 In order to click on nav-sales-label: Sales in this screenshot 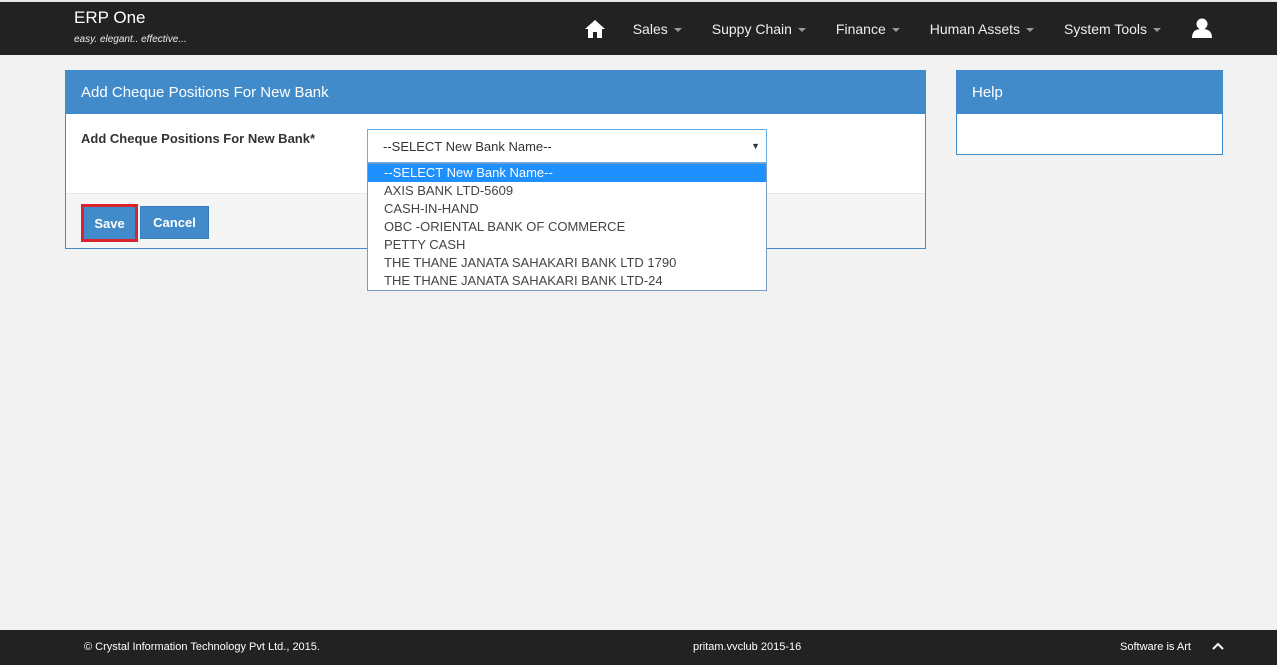, I will do `click(650, 28)`.